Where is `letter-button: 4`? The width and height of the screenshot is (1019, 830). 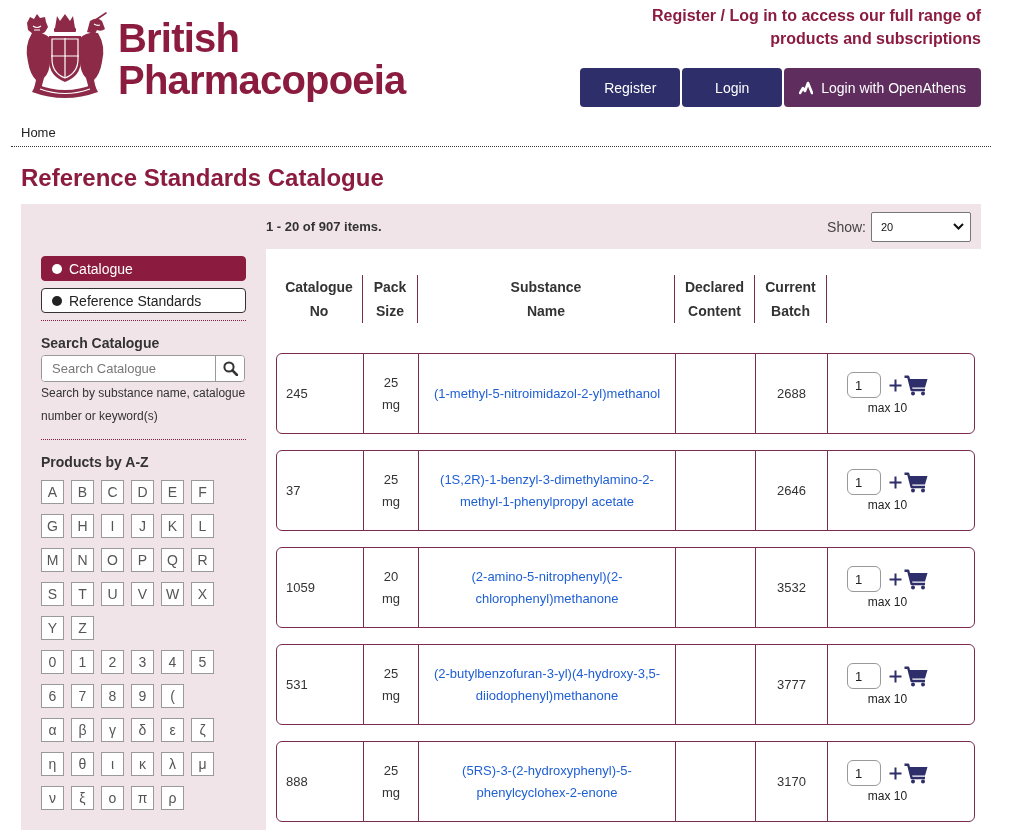
letter-button: 4 is located at coordinates (172, 662).